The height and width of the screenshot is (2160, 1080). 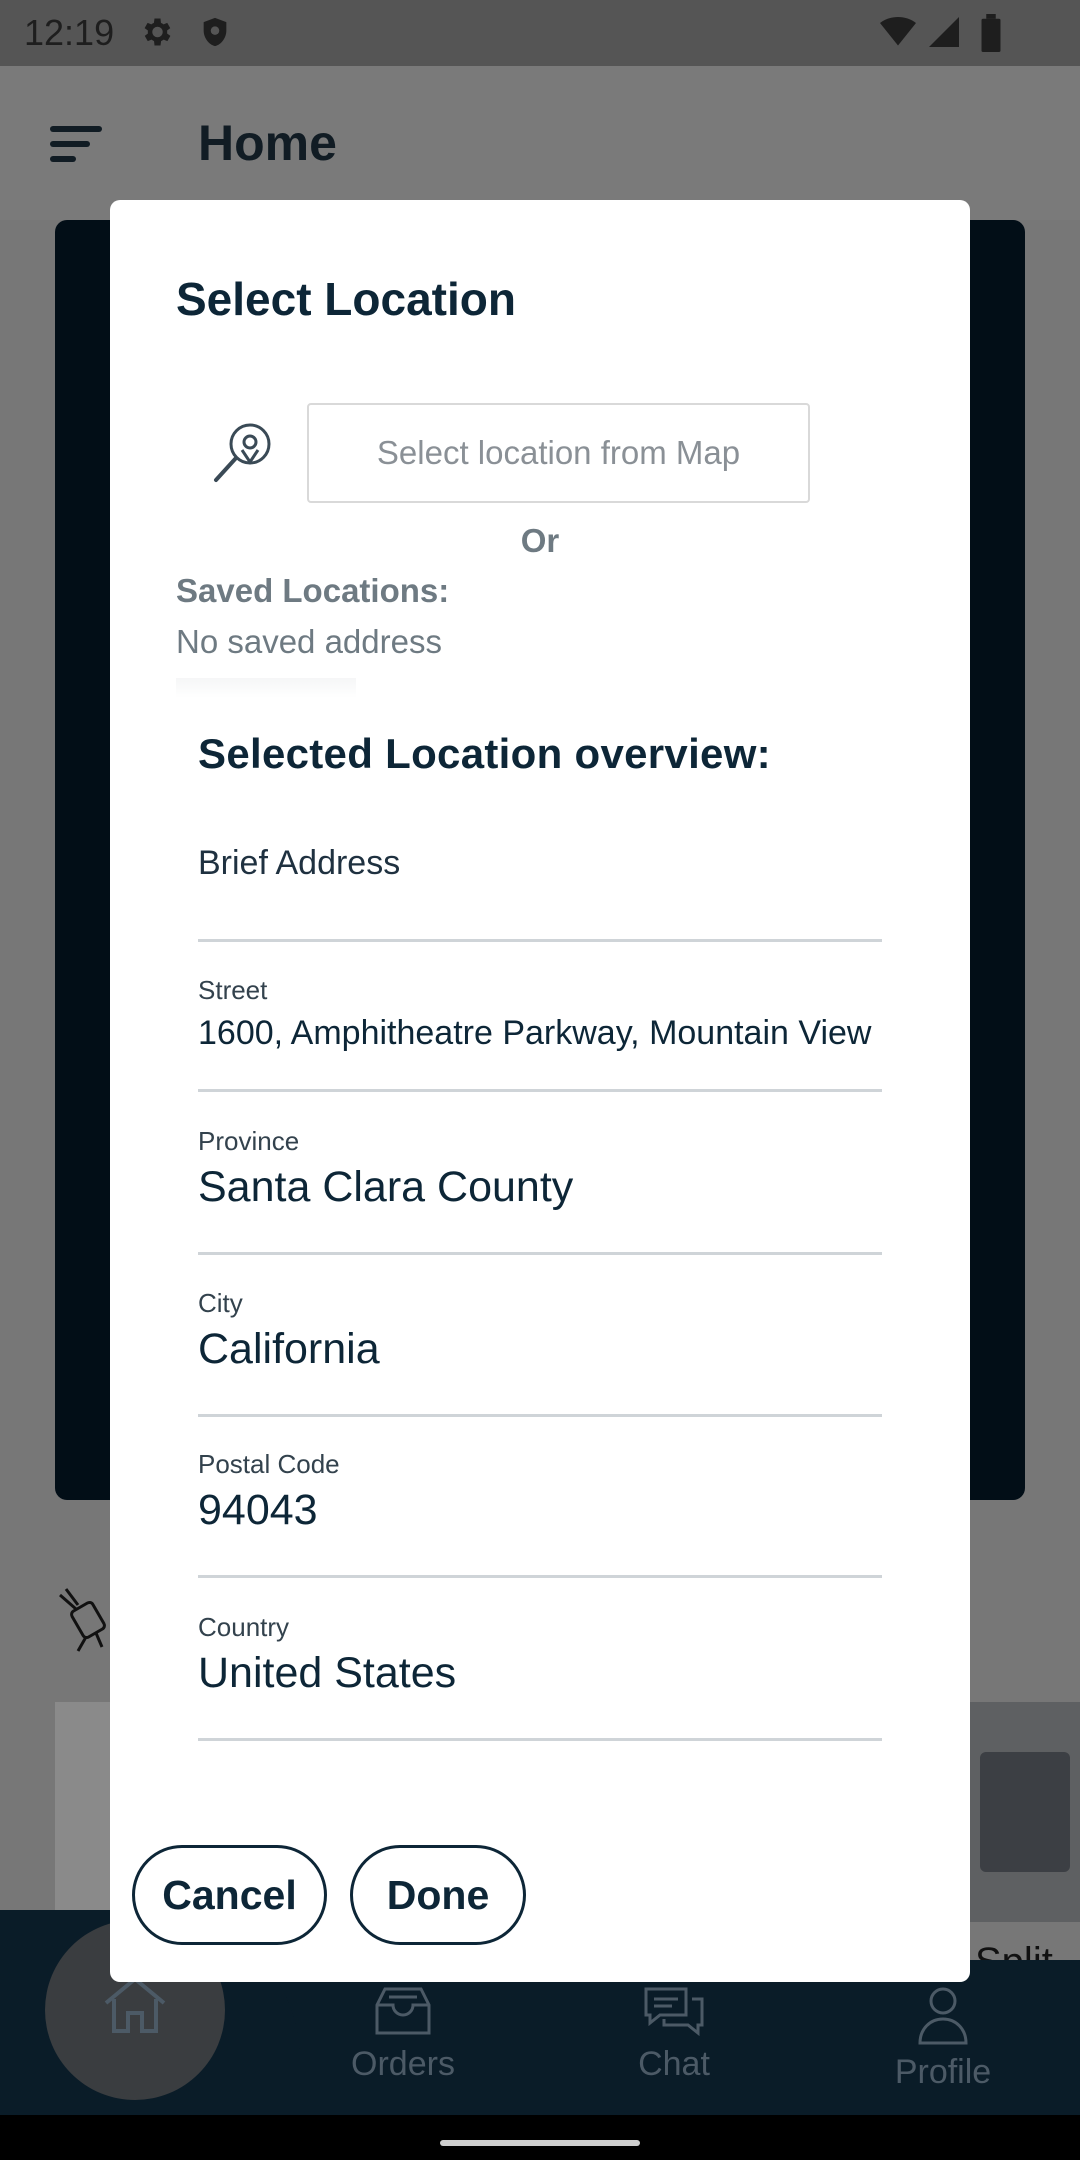 I want to click on city-value: California, so click(x=289, y=1349).